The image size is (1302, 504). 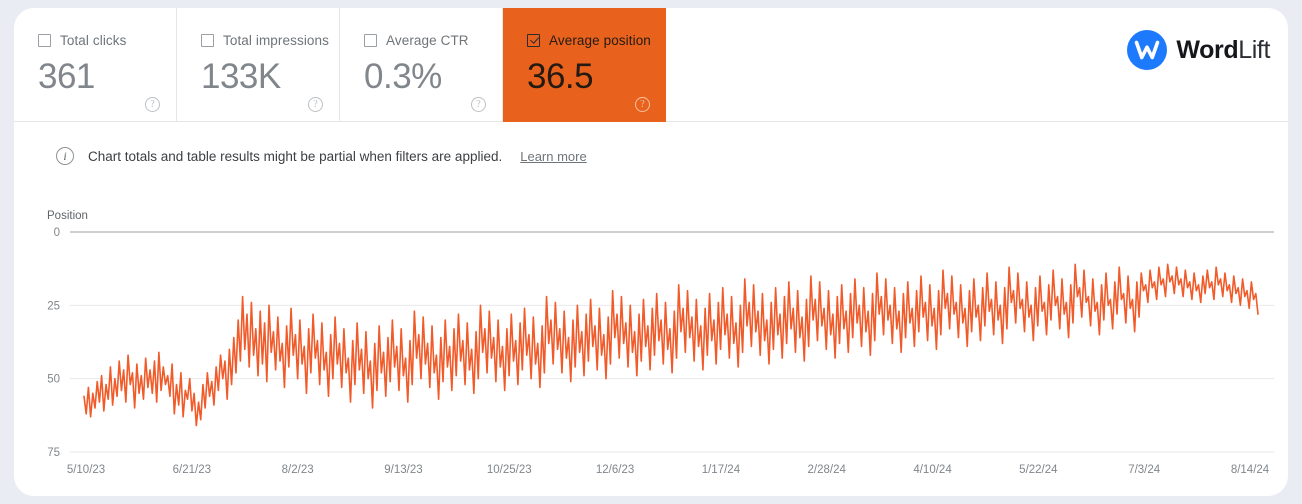 What do you see at coordinates (53, 453) in the screenshot?
I see `y-tick-label: 75` at bounding box center [53, 453].